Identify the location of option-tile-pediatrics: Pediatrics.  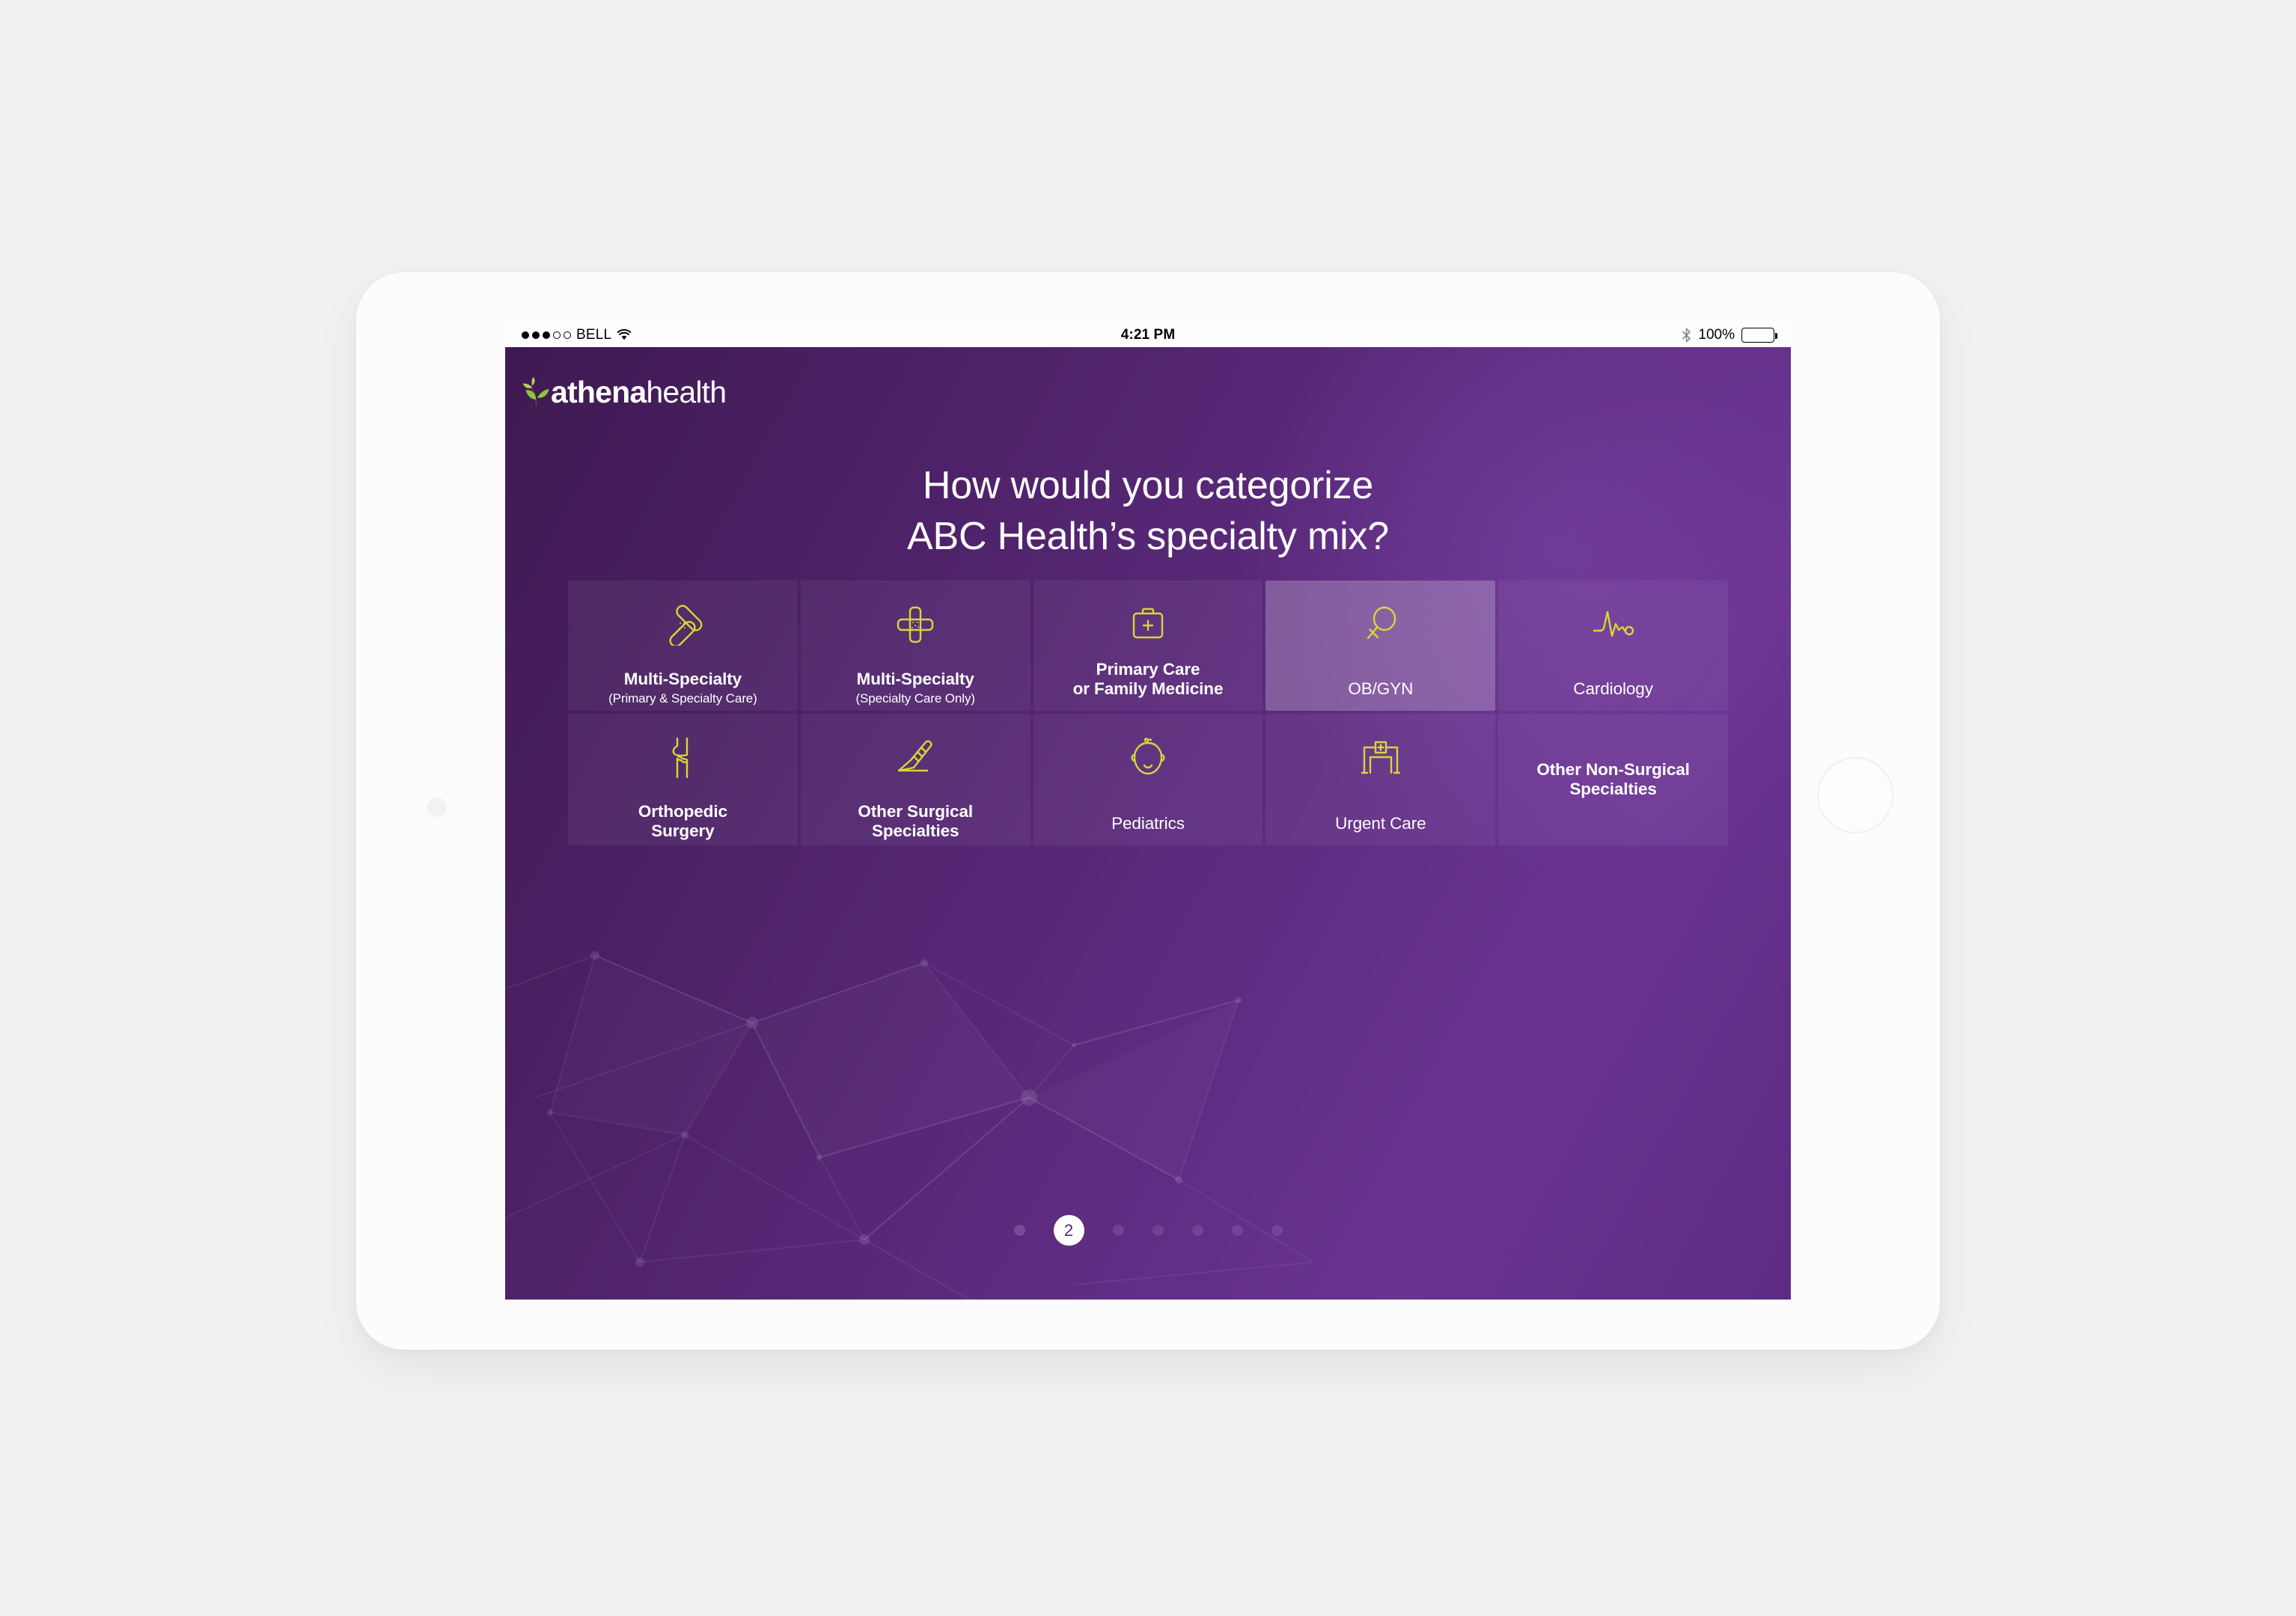
(1148, 780).